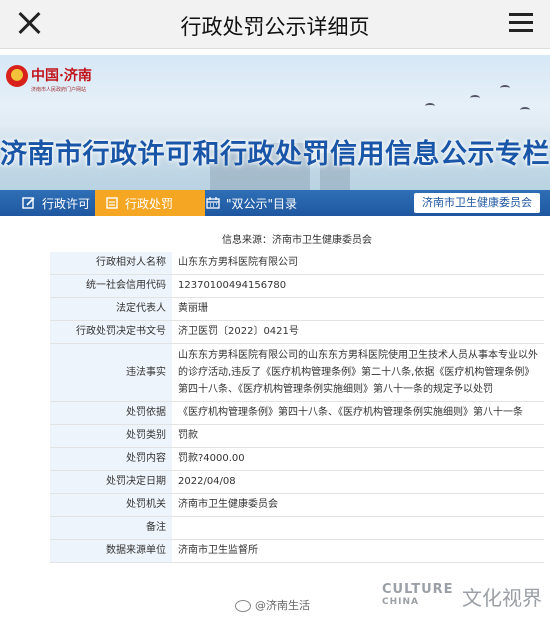  I want to click on table-row: 数据来源单位 济南市卫生监督所, so click(297, 551).